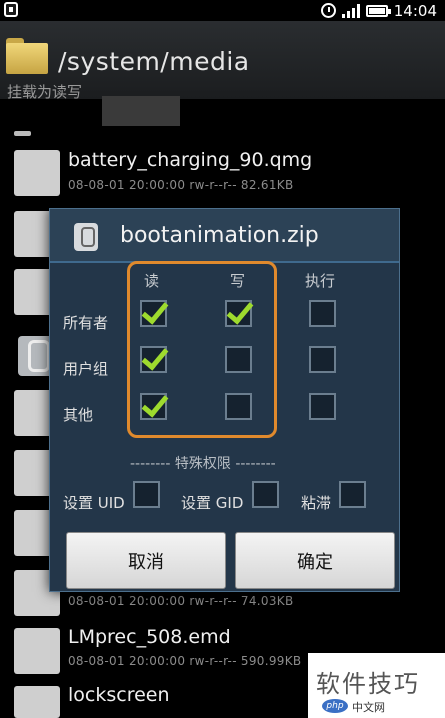 The height and width of the screenshot is (718, 445). Describe the element at coordinates (316, 503) in the screenshot. I see `sticky-label: 粘滞` at that location.